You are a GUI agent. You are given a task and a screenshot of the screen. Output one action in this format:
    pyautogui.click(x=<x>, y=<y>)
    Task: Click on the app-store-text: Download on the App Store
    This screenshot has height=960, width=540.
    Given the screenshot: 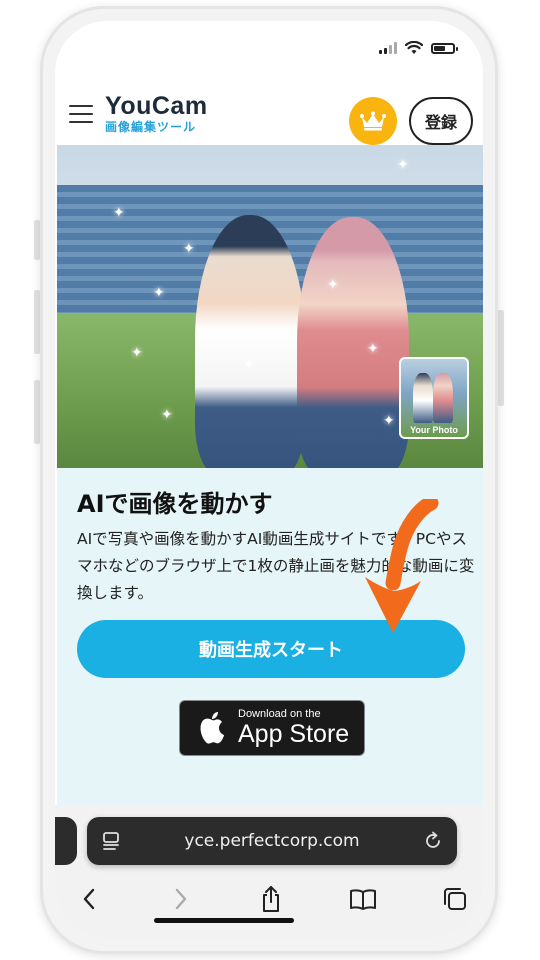 What is the action you would take?
    pyautogui.click(x=293, y=728)
    